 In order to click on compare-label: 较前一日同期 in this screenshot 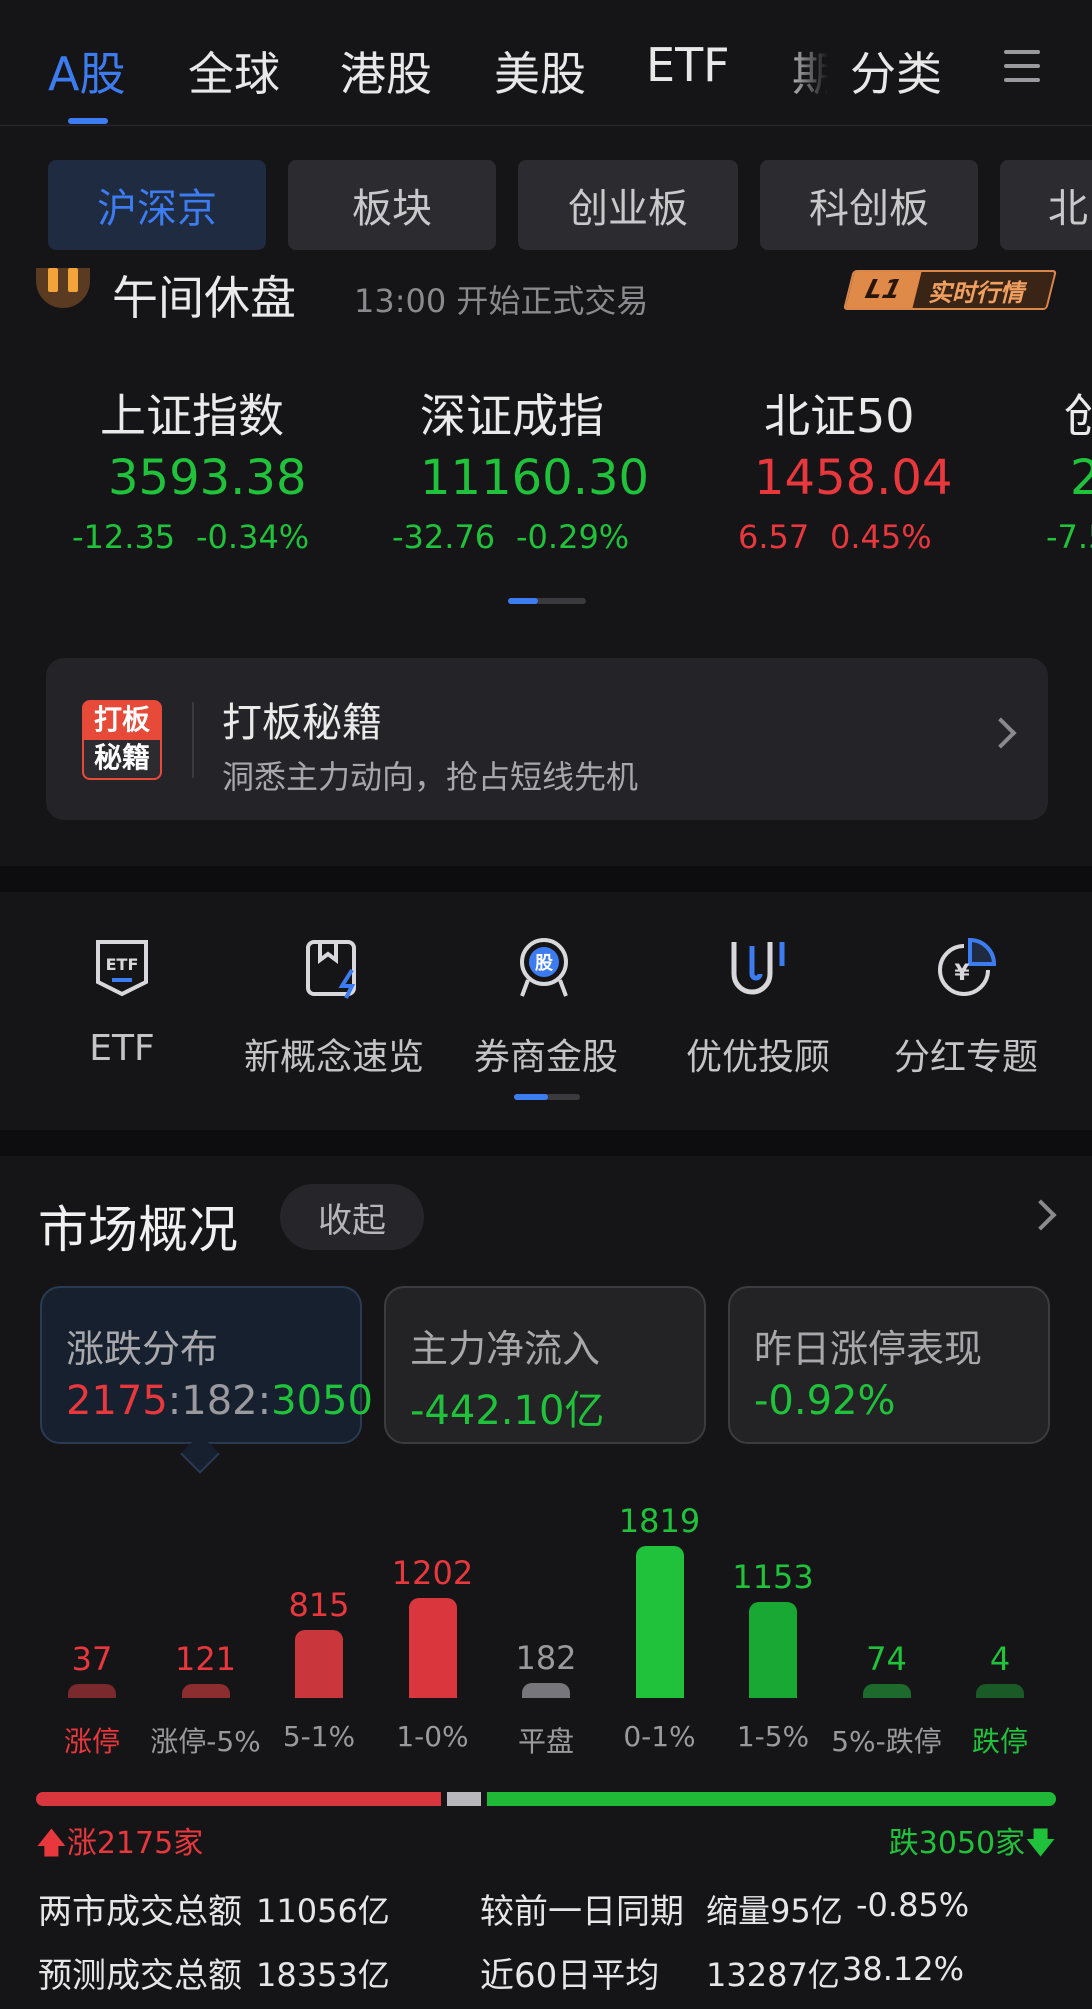, I will do `click(582, 1912)`.